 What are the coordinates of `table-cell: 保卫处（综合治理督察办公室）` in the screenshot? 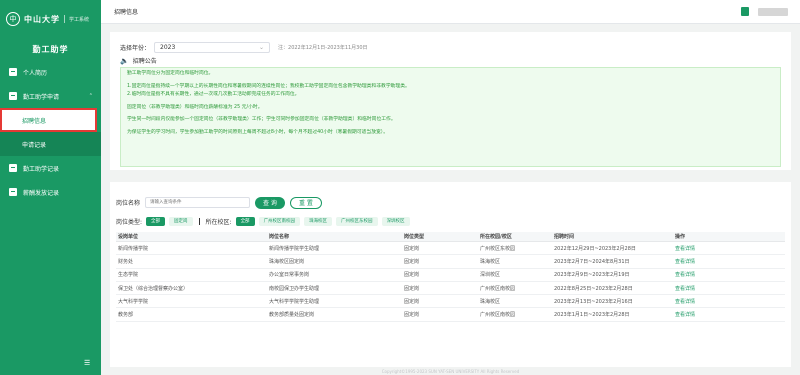 It's located at (153, 288).